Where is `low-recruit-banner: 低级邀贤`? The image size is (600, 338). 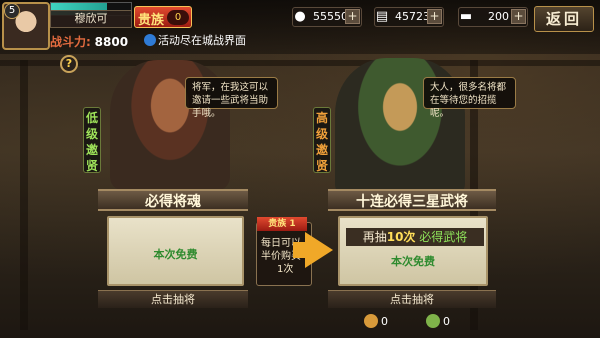 low-recruit-banner: 低级邀贤 is located at coordinates (92, 140).